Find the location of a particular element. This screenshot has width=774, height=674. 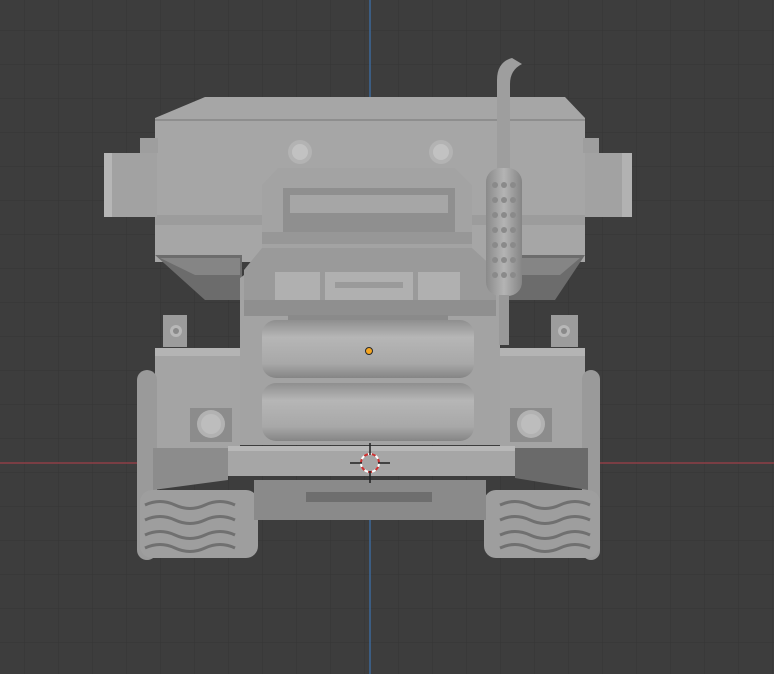

lower-tank is located at coordinates (368, 412).